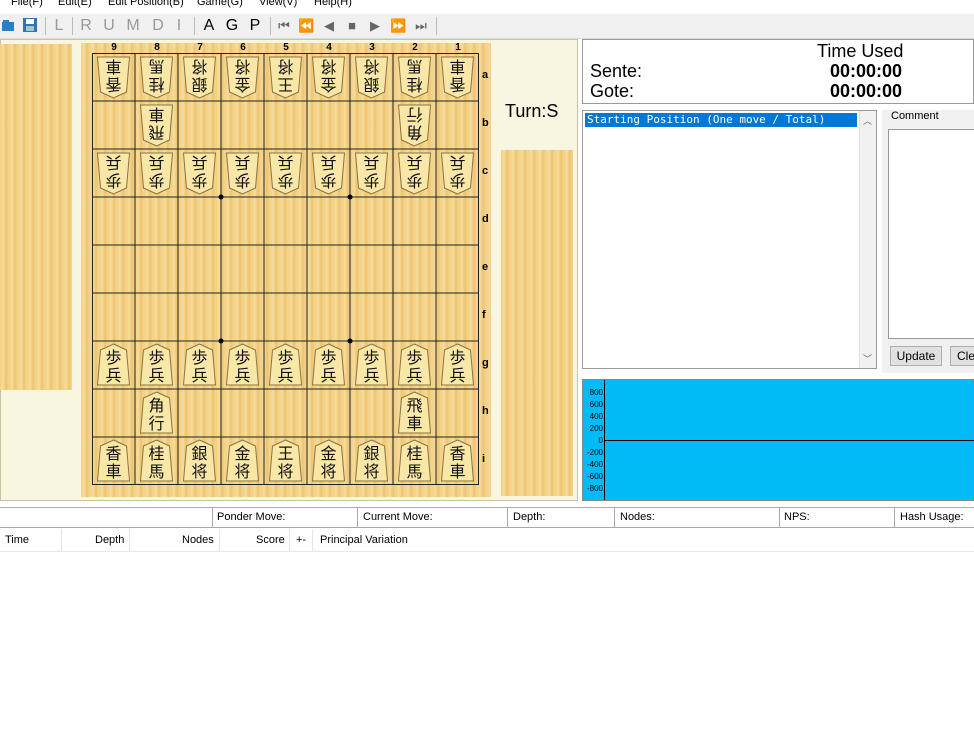 This screenshot has width=974, height=734. Describe the element at coordinates (179, 26) in the screenshot. I see `toolbar-i-button: I` at that location.